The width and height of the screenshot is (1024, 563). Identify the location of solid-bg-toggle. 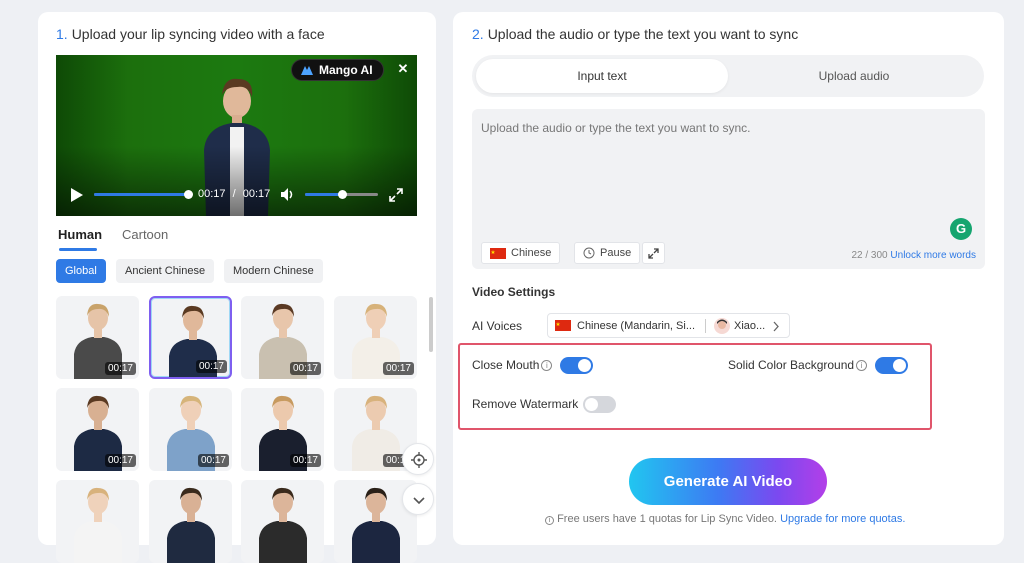
(891, 365).